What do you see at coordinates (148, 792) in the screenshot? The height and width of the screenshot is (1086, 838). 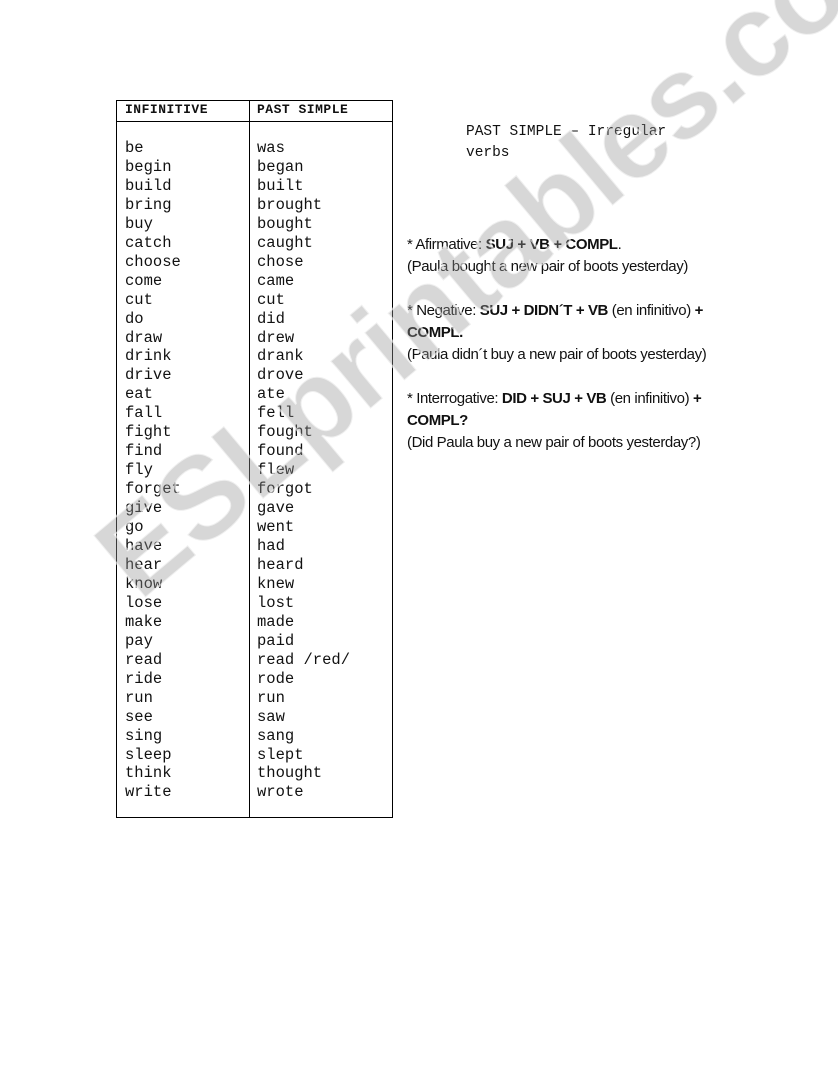 I see `infinitive-verb: write` at bounding box center [148, 792].